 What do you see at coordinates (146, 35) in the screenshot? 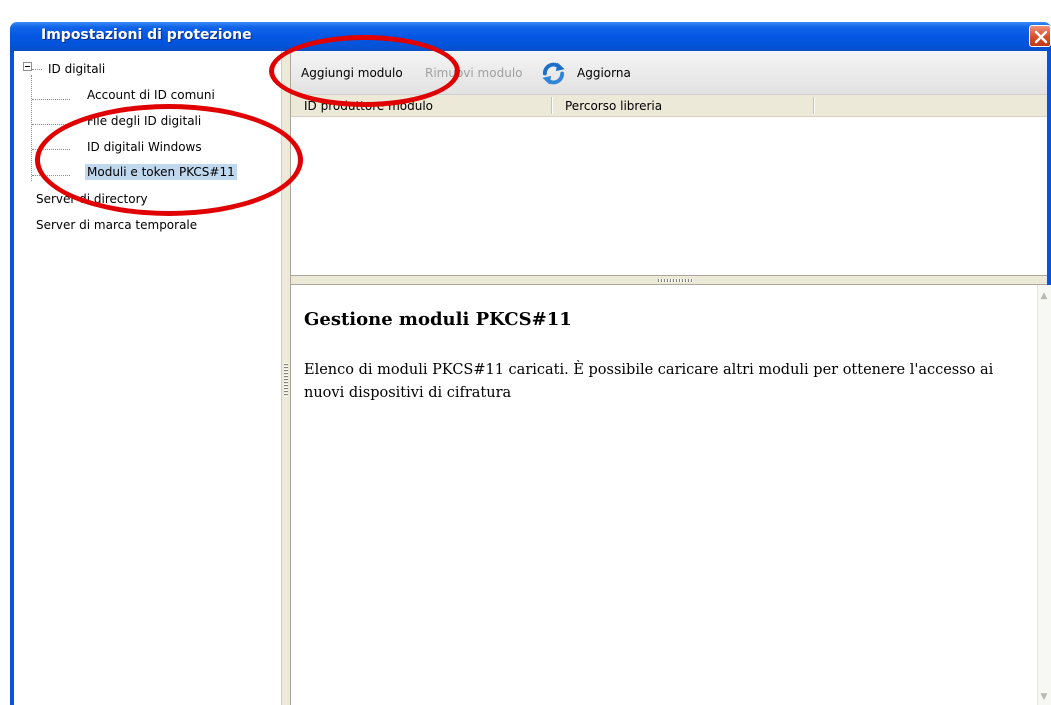
I see `window-title: Impostazioni di protezione` at bounding box center [146, 35].